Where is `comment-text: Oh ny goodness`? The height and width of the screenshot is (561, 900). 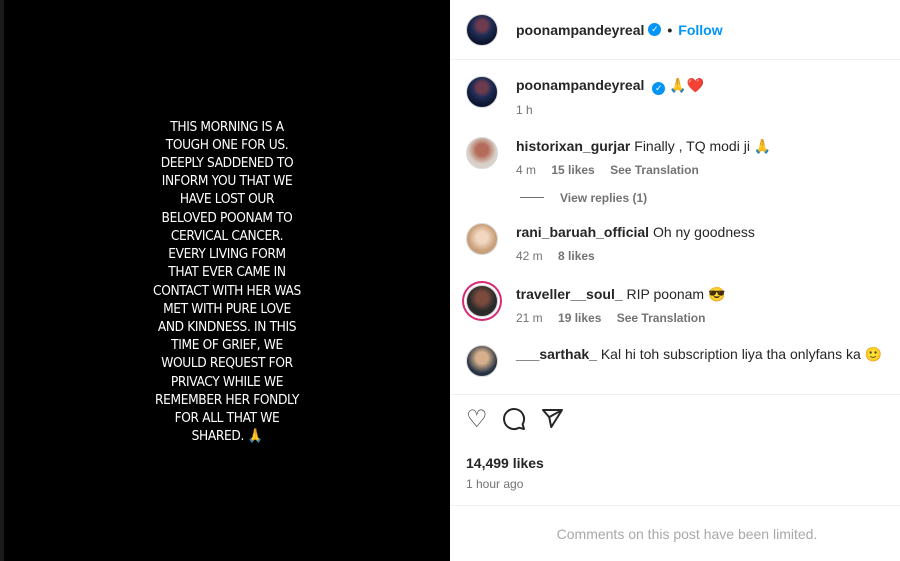
comment-text: Oh ny goodness is located at coordinates (703, 231).